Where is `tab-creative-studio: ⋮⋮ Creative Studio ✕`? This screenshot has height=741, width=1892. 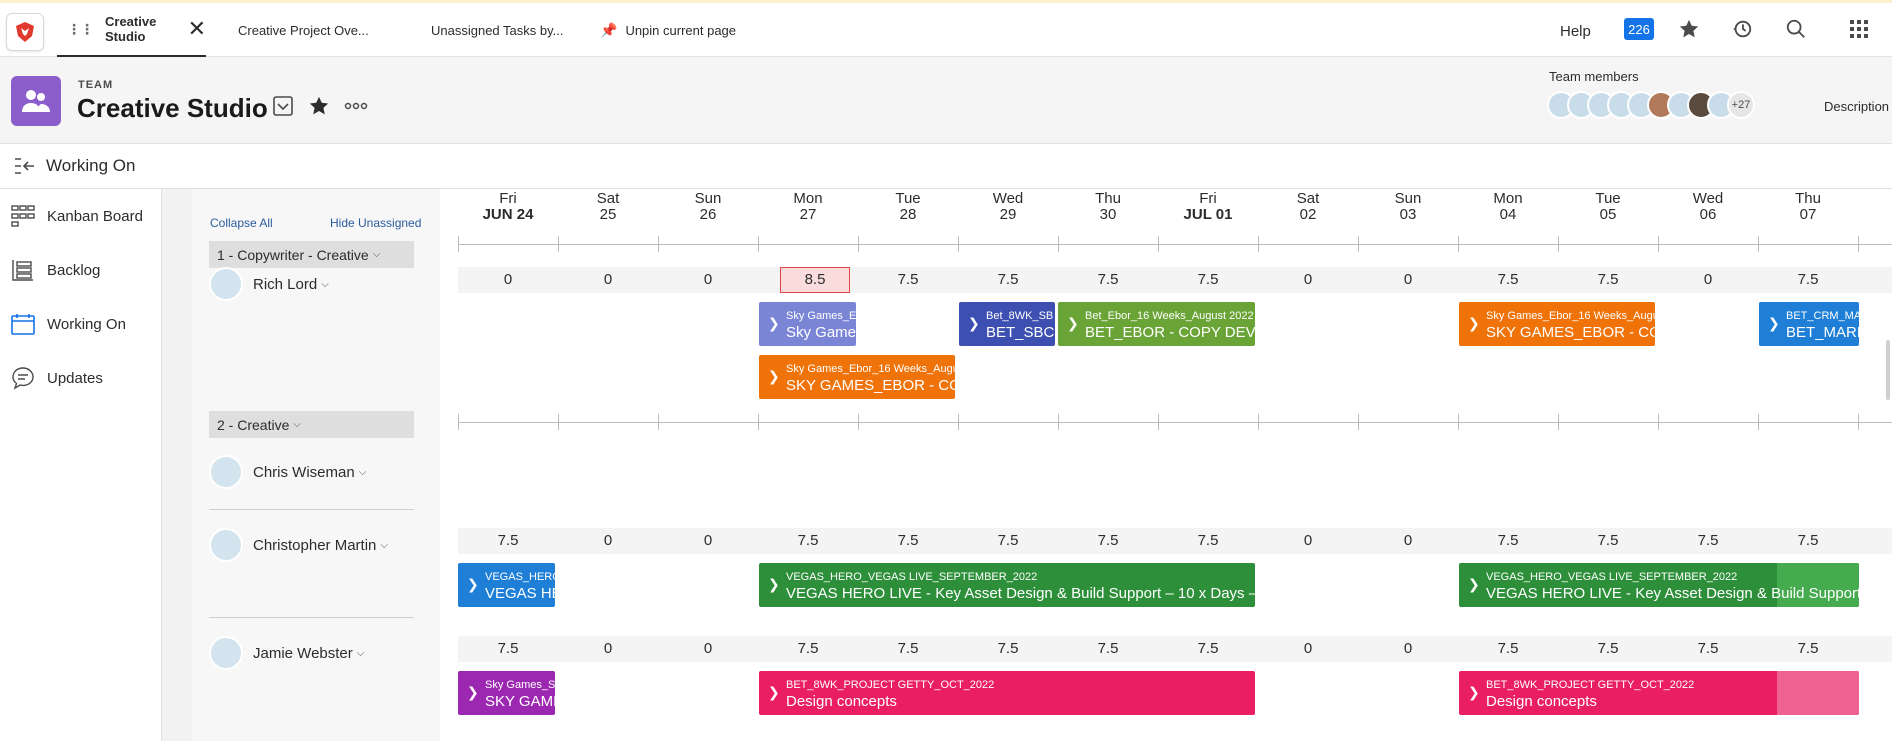 tab-creative-studio: ⋮⋮ Creative Studio ✕ is located at coordinates (131, 30).